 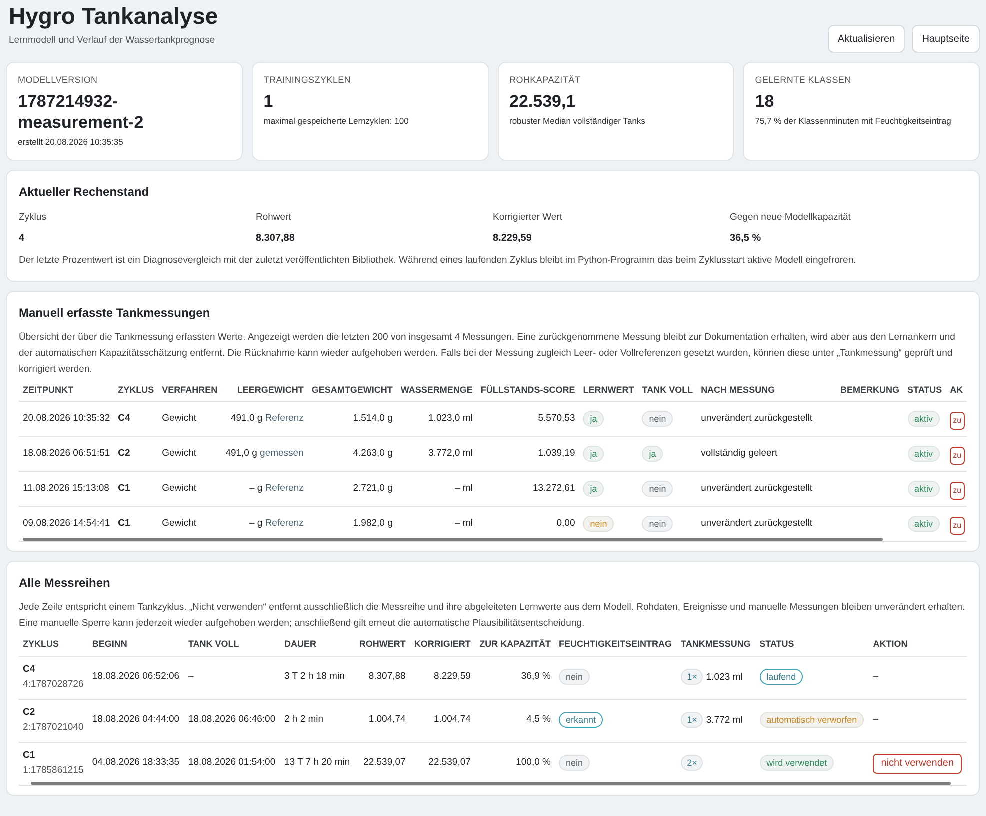 What do you see at coordinates (514, 763) in the screenshot?
I see `table-cell: 100,0 %` at bounding box center [514, 763].